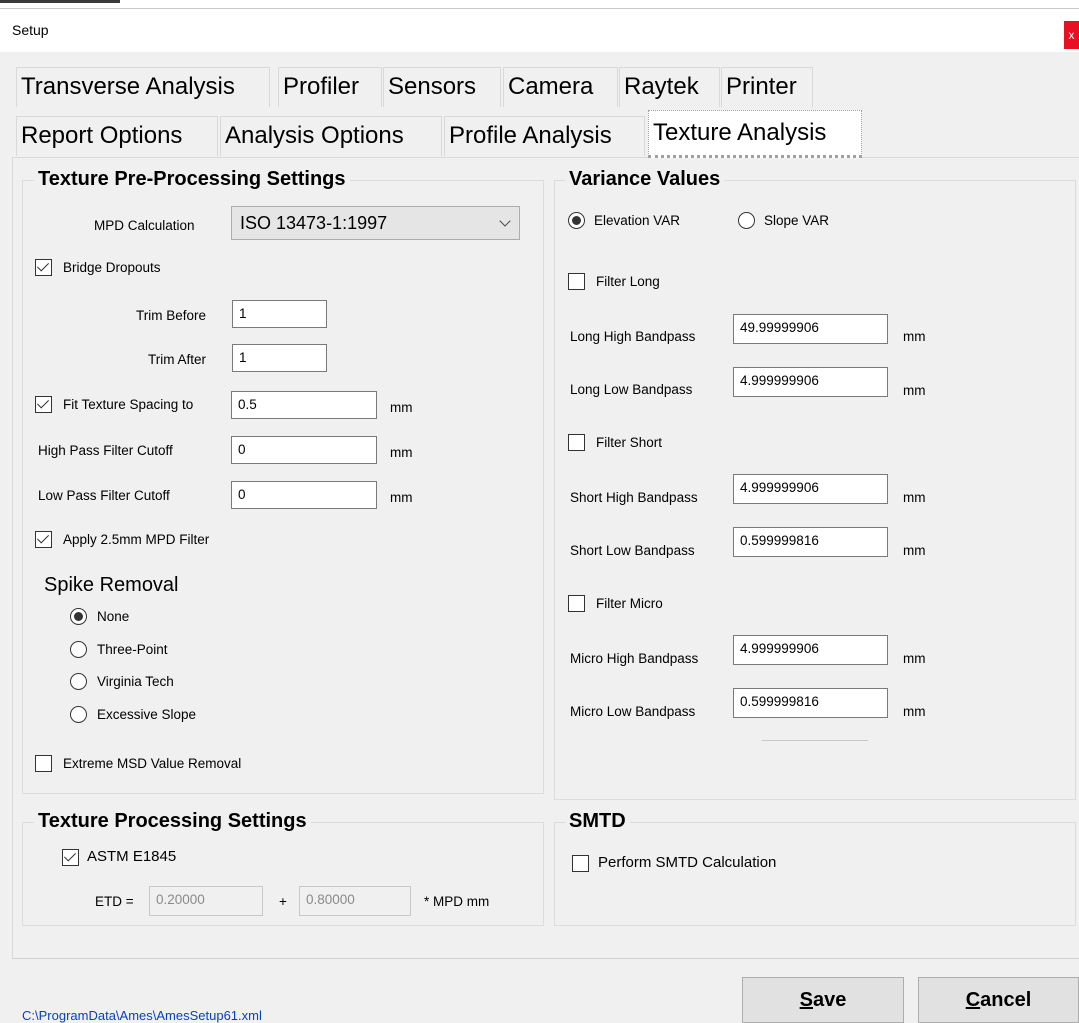 The width and height of the screenshot is (1079, 1023). What do you see at coordinates (797, 220) in the screenshot?
I see `slope-var-label: Slope VAR` at bounding box center [797, 220].